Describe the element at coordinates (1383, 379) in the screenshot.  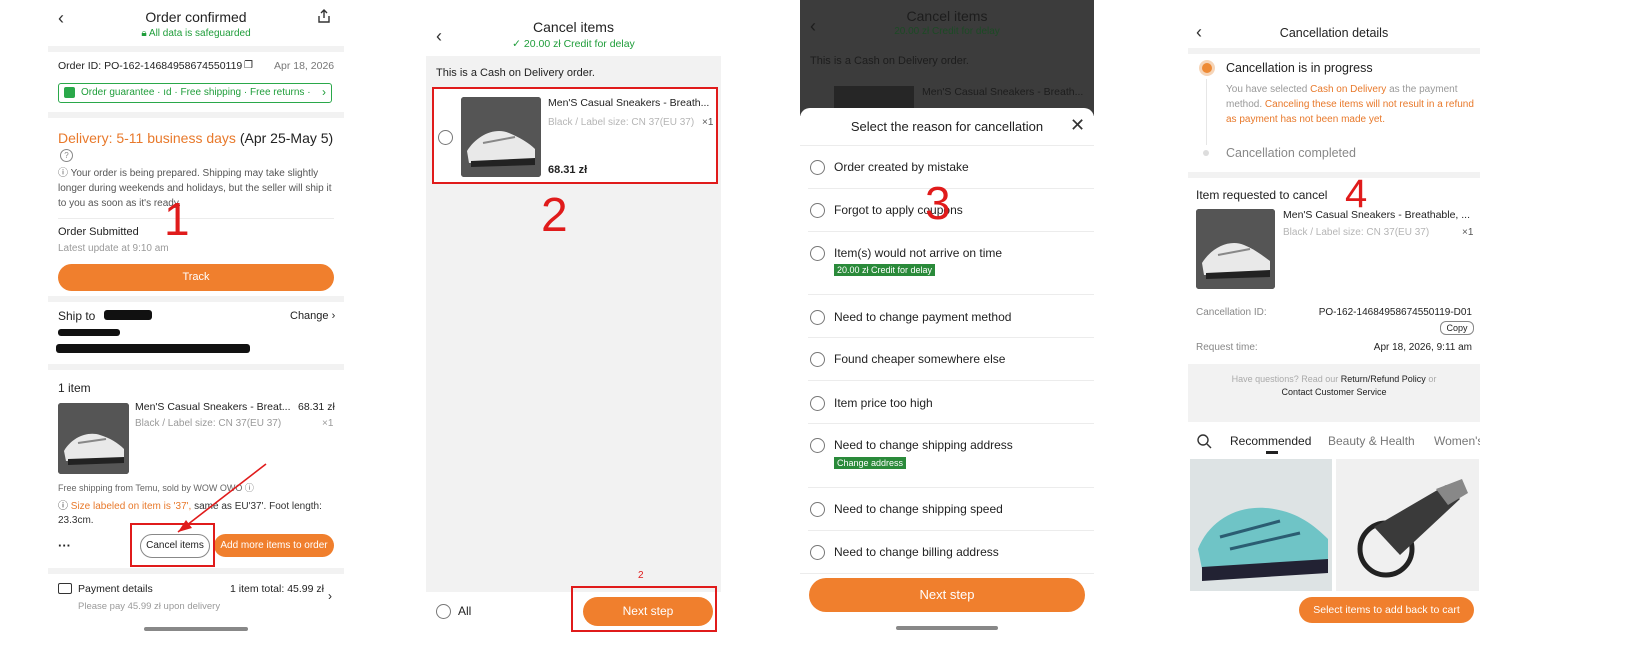
I see `refund-policy-link: Return/Refund Policy` at that location.